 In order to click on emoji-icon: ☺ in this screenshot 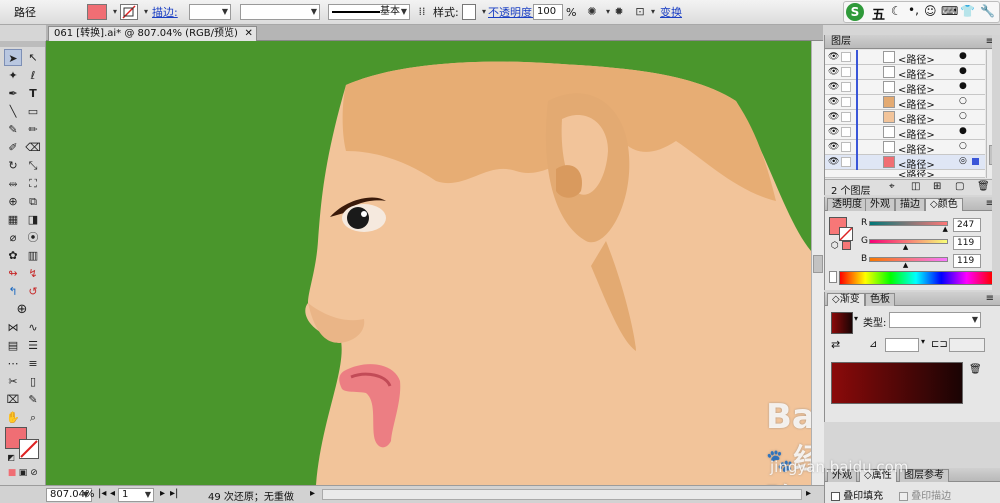, I will do `click(930, 11)`.